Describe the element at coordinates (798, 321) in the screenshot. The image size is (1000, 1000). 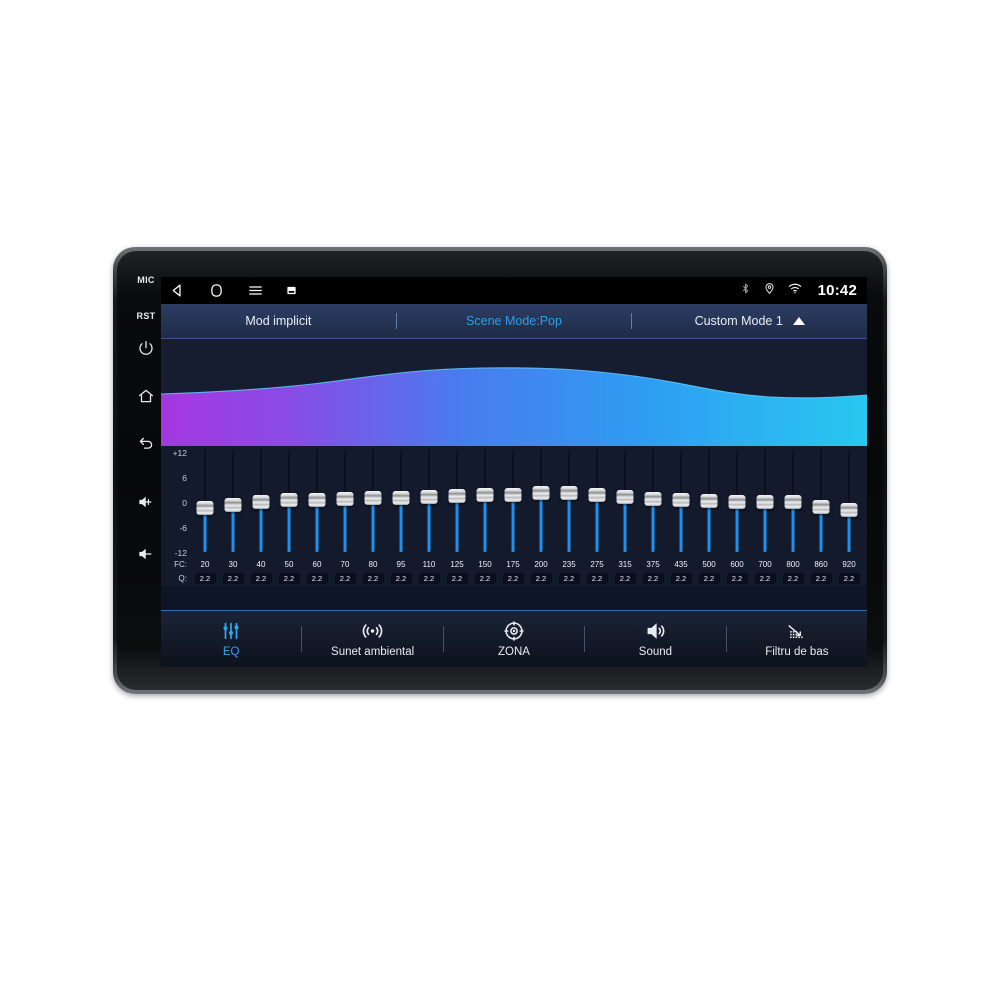
I see `triangle-up-icon` at that location.